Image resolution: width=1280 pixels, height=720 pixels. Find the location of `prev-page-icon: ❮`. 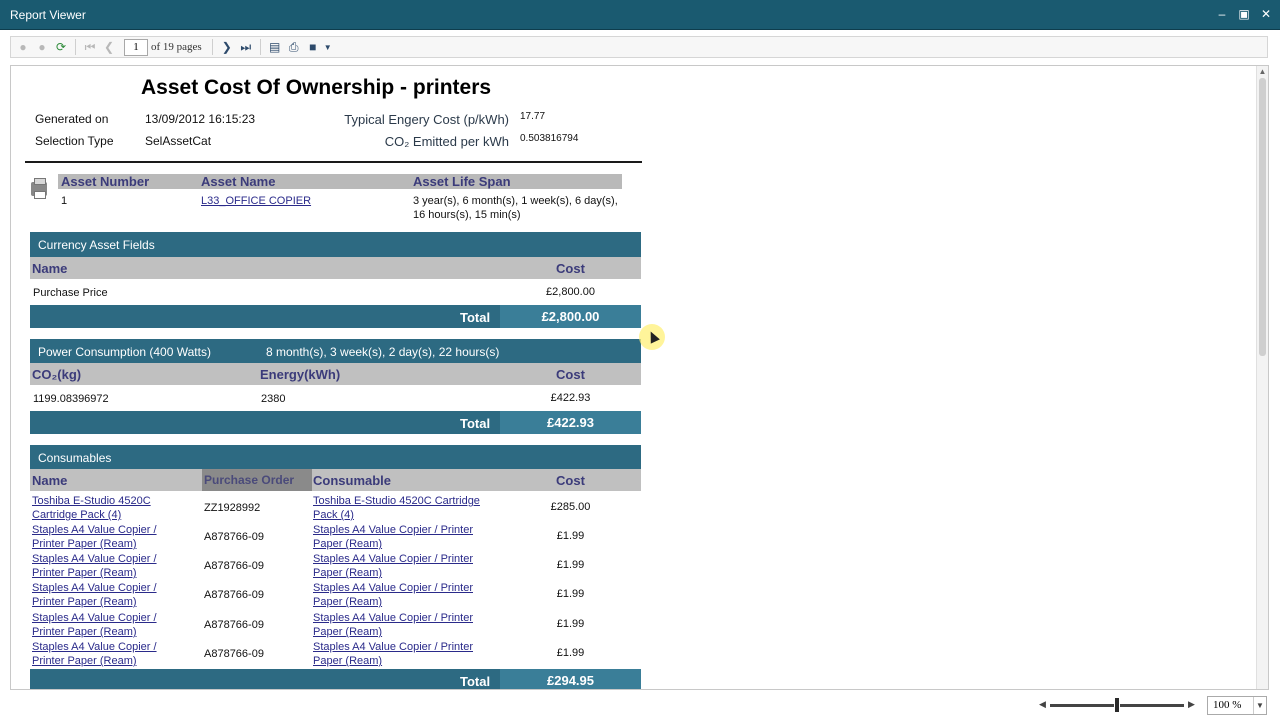

prev-page-icon: ❮ is located at coordinates (109, 47).